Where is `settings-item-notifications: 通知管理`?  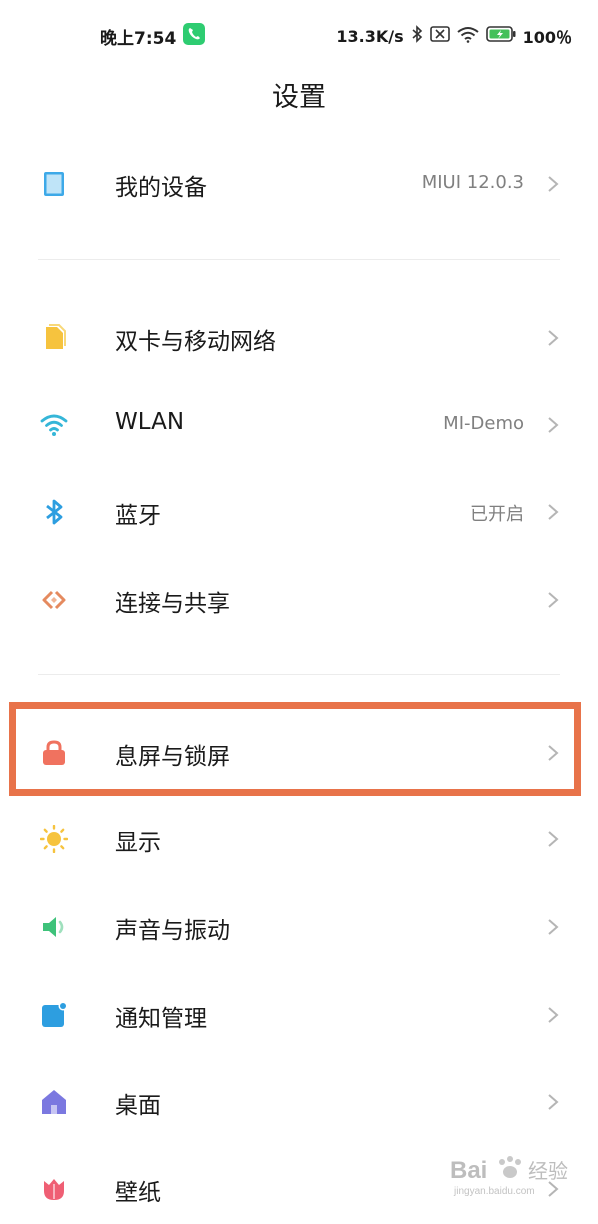 settings-item-notifications: 通知管理 is located at coordinates (299, 1015).